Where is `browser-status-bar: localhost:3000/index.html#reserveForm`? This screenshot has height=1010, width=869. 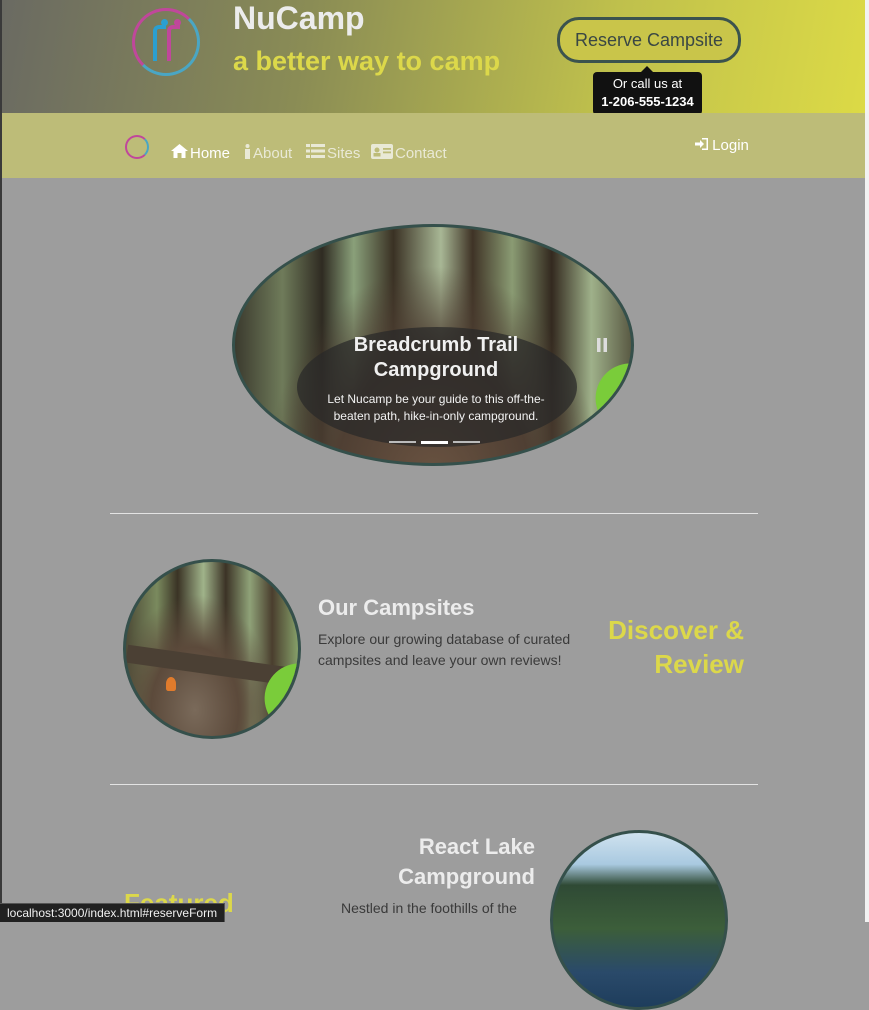 browser-status-bar: localhost:3000/index.html#reserveForm is located at coordinates (113, 912).